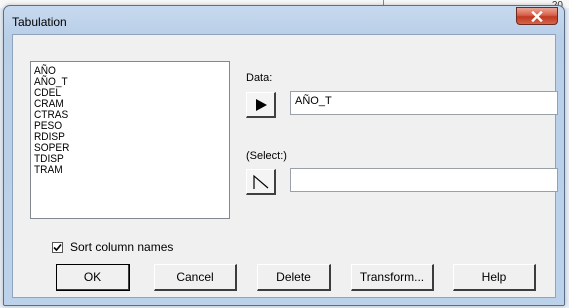  What do you see at coordinates (424, 103) in the screenshot?
I see `data-field: AÑO_T` at bounding box center [424, 103].